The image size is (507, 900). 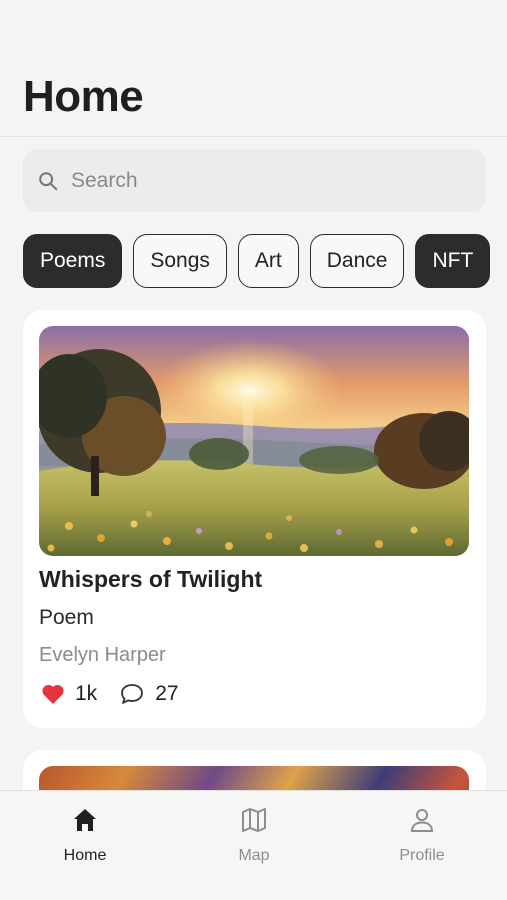 I want to click on tab-home: Home, so click(x=85, y=835).